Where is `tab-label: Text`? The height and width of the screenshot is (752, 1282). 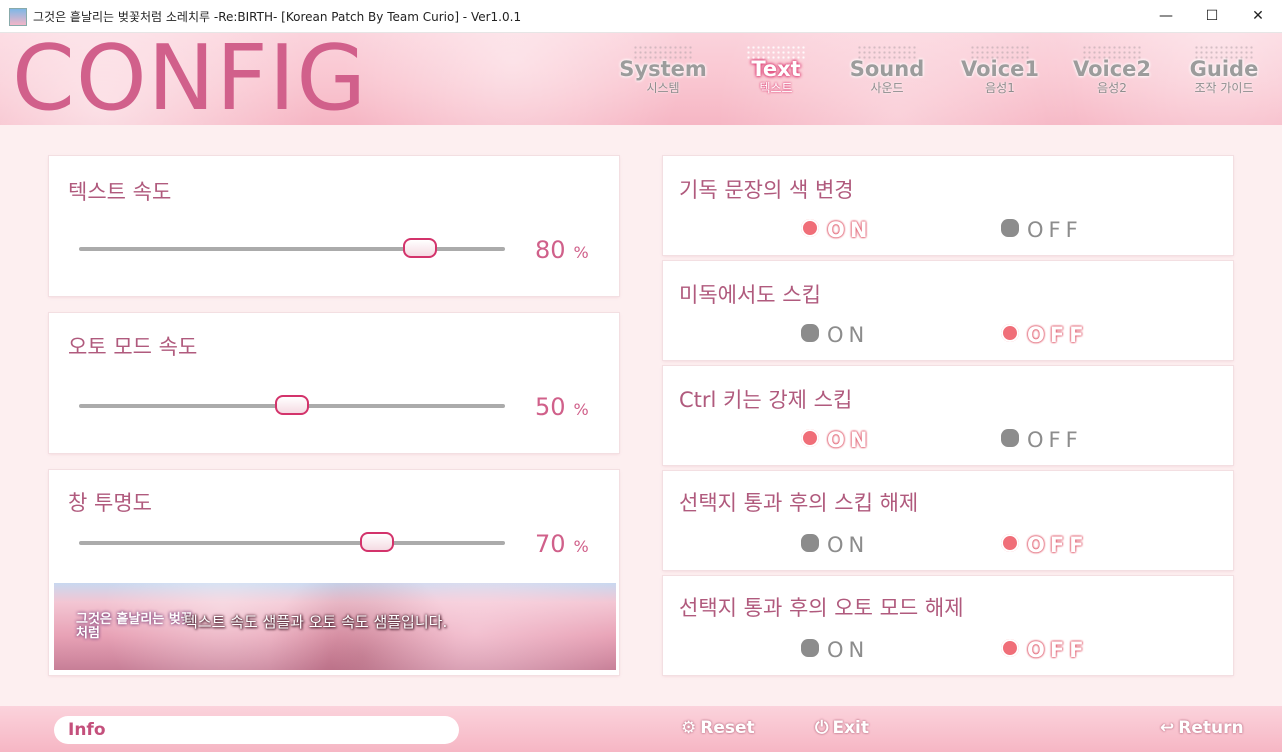 tab-label: Text is located at coordinates (776, 69).